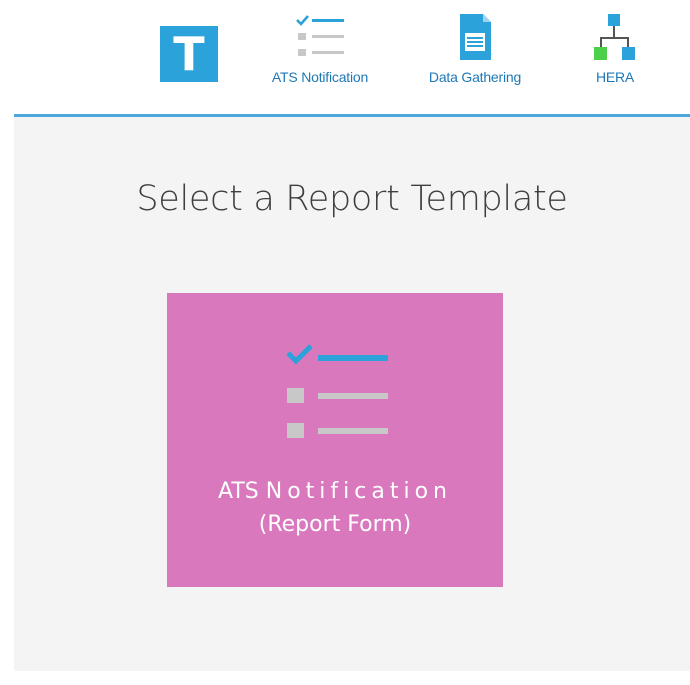  I want to click on nav-item-data-gathering: Data Gathering, so click(475, 55).